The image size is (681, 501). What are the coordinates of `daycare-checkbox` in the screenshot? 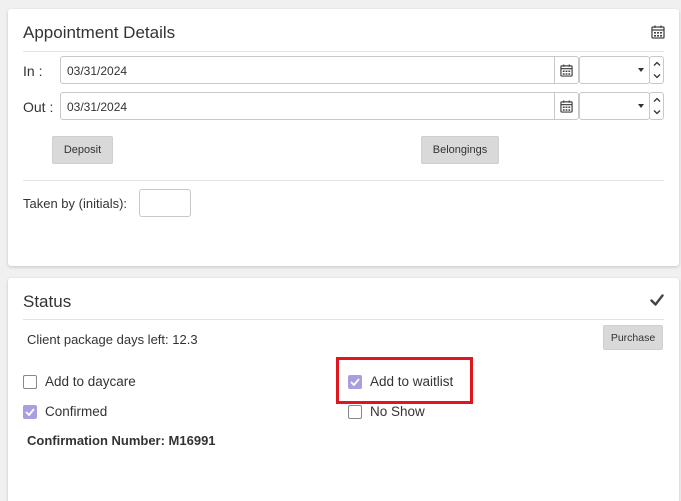 It's located at (30, 381).